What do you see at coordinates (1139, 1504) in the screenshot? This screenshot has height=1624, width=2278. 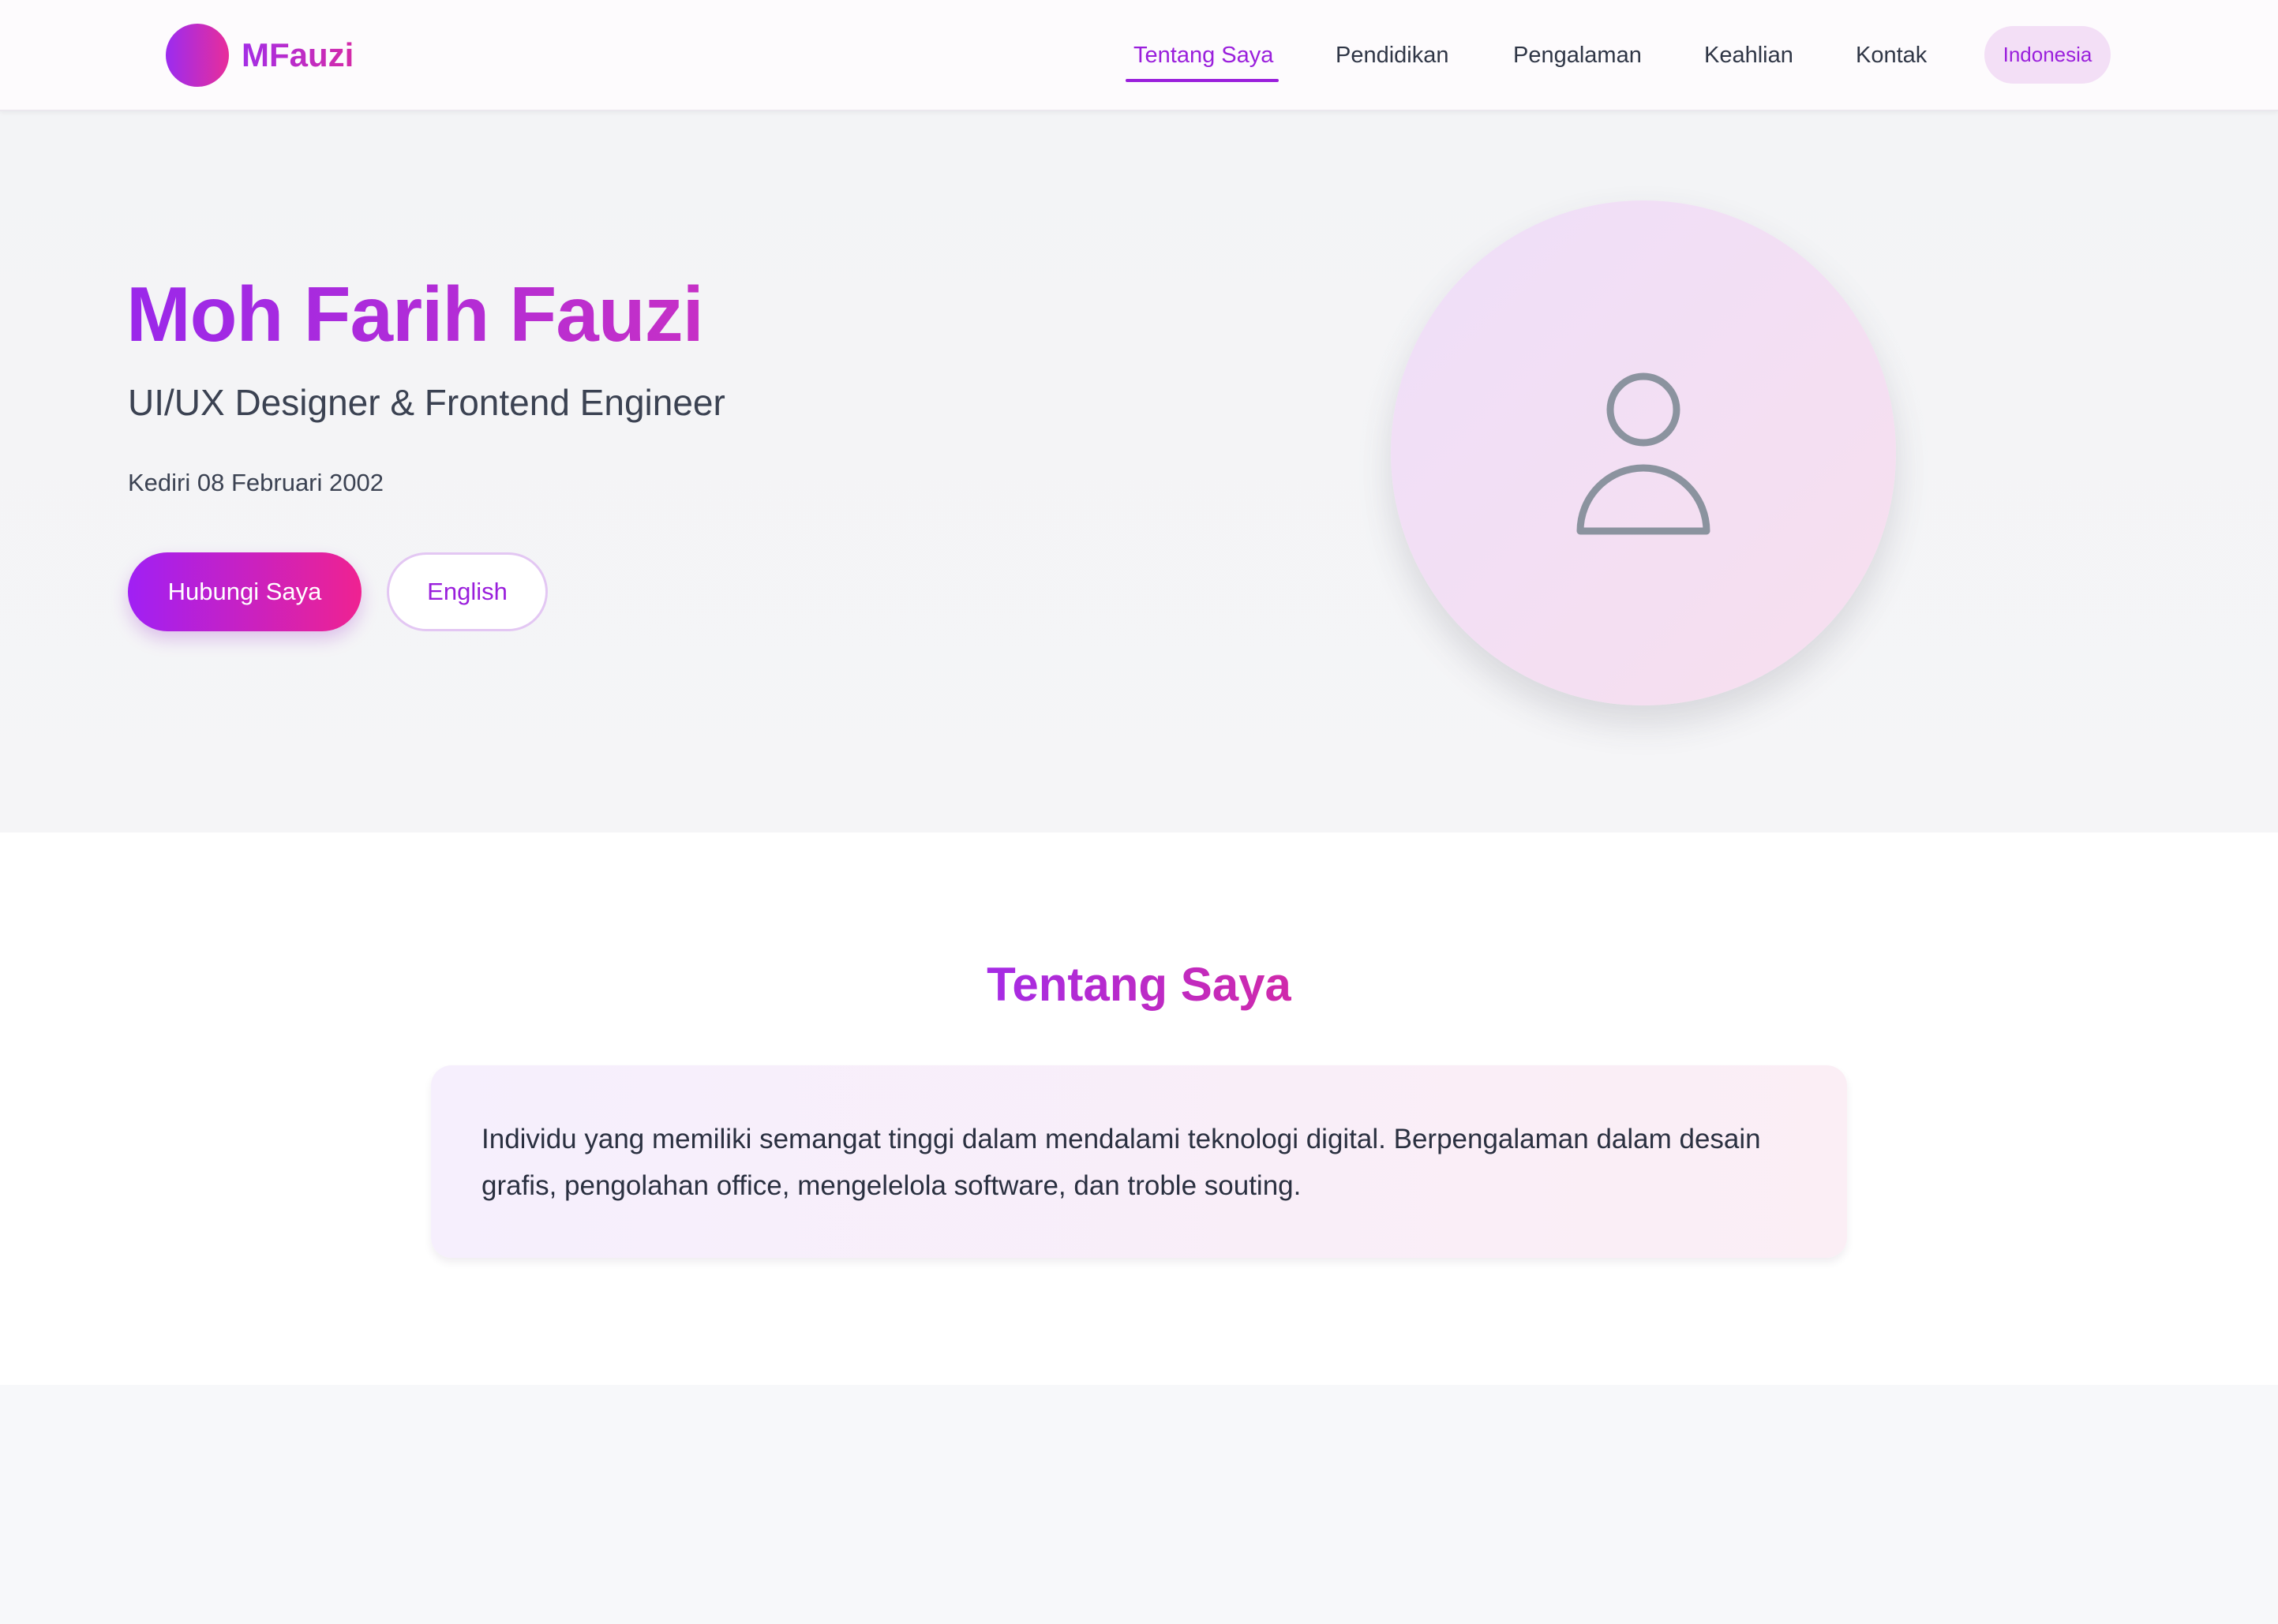 I see `next-section-start` at bounding box center [1139, 1504].